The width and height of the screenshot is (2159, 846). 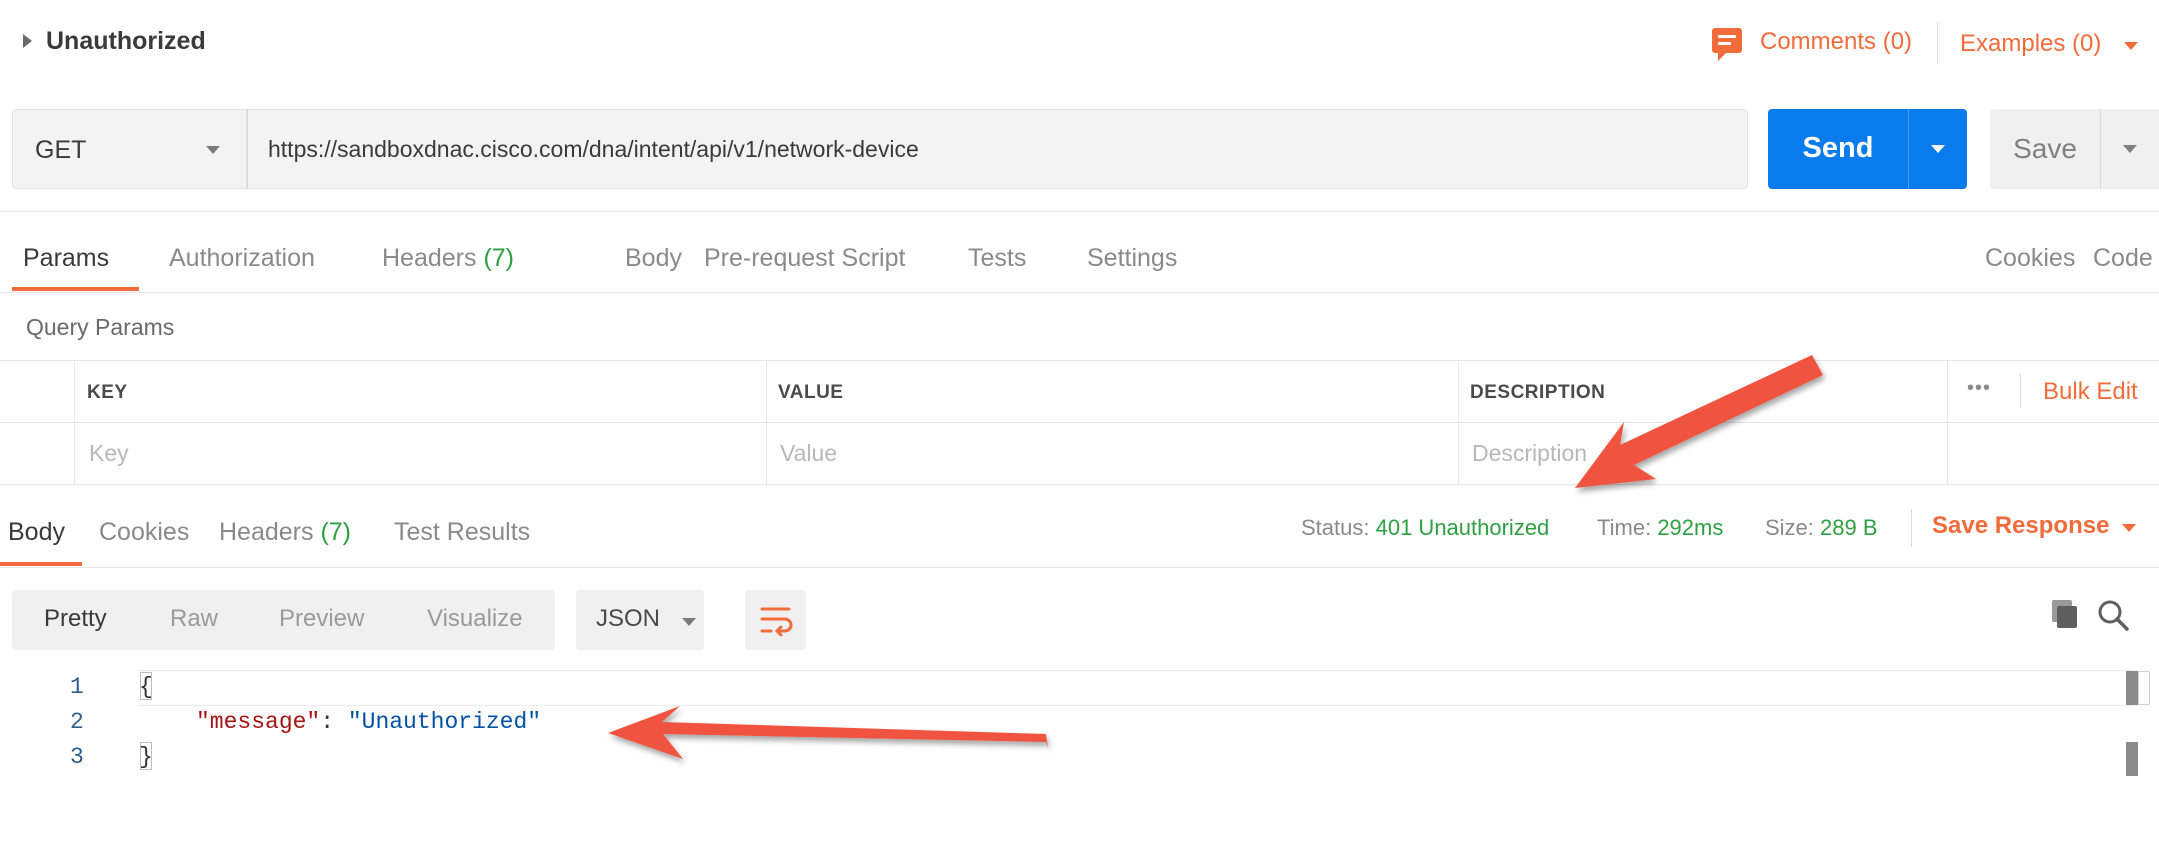 What do you see at coordinates (828, 732) in the screenshot?
I see `annotation-arrow-message` at bounding box center [828, 732].